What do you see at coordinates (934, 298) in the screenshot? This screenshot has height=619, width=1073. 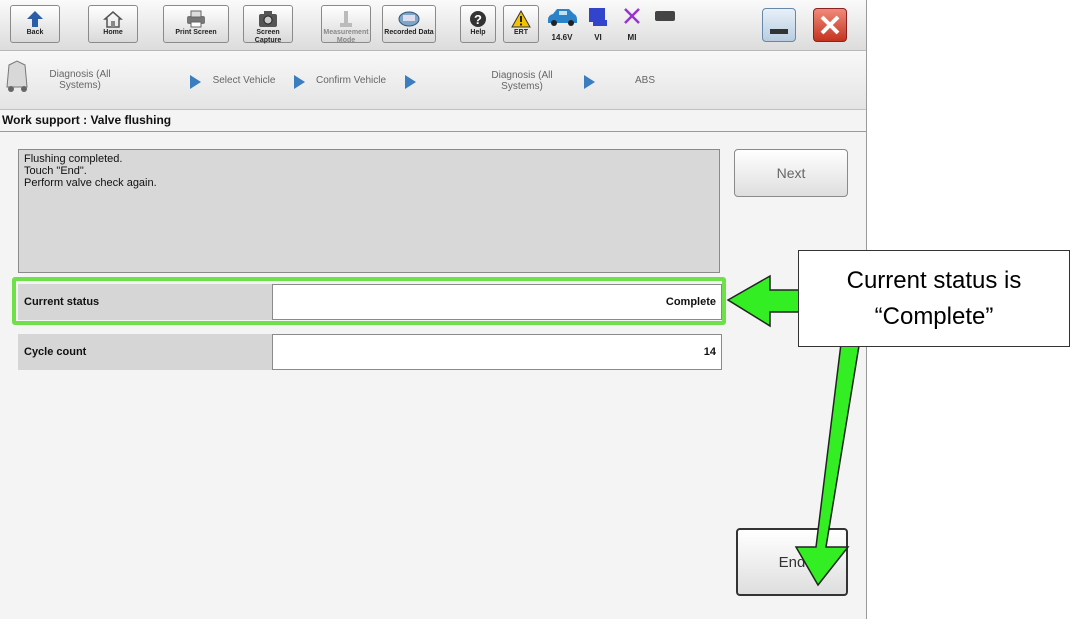 I see `annotation-callout: Current status is “Complete”` at bounding box center [934, 298].